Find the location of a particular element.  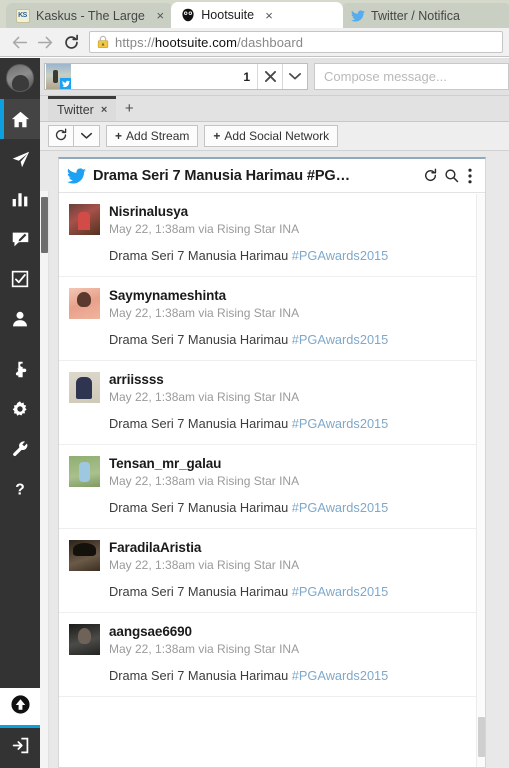

browser-tab-title: Twitter / Notifica is located at coordinates (415, 15).